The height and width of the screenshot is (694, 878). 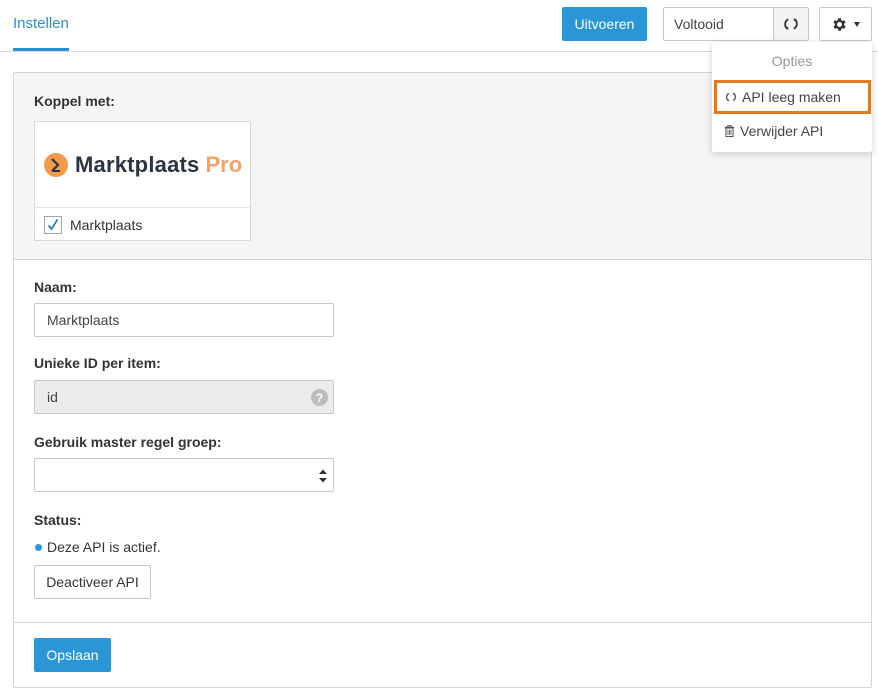 I want to click on logo-pro-text: Pro, so click(x=224, y=164).